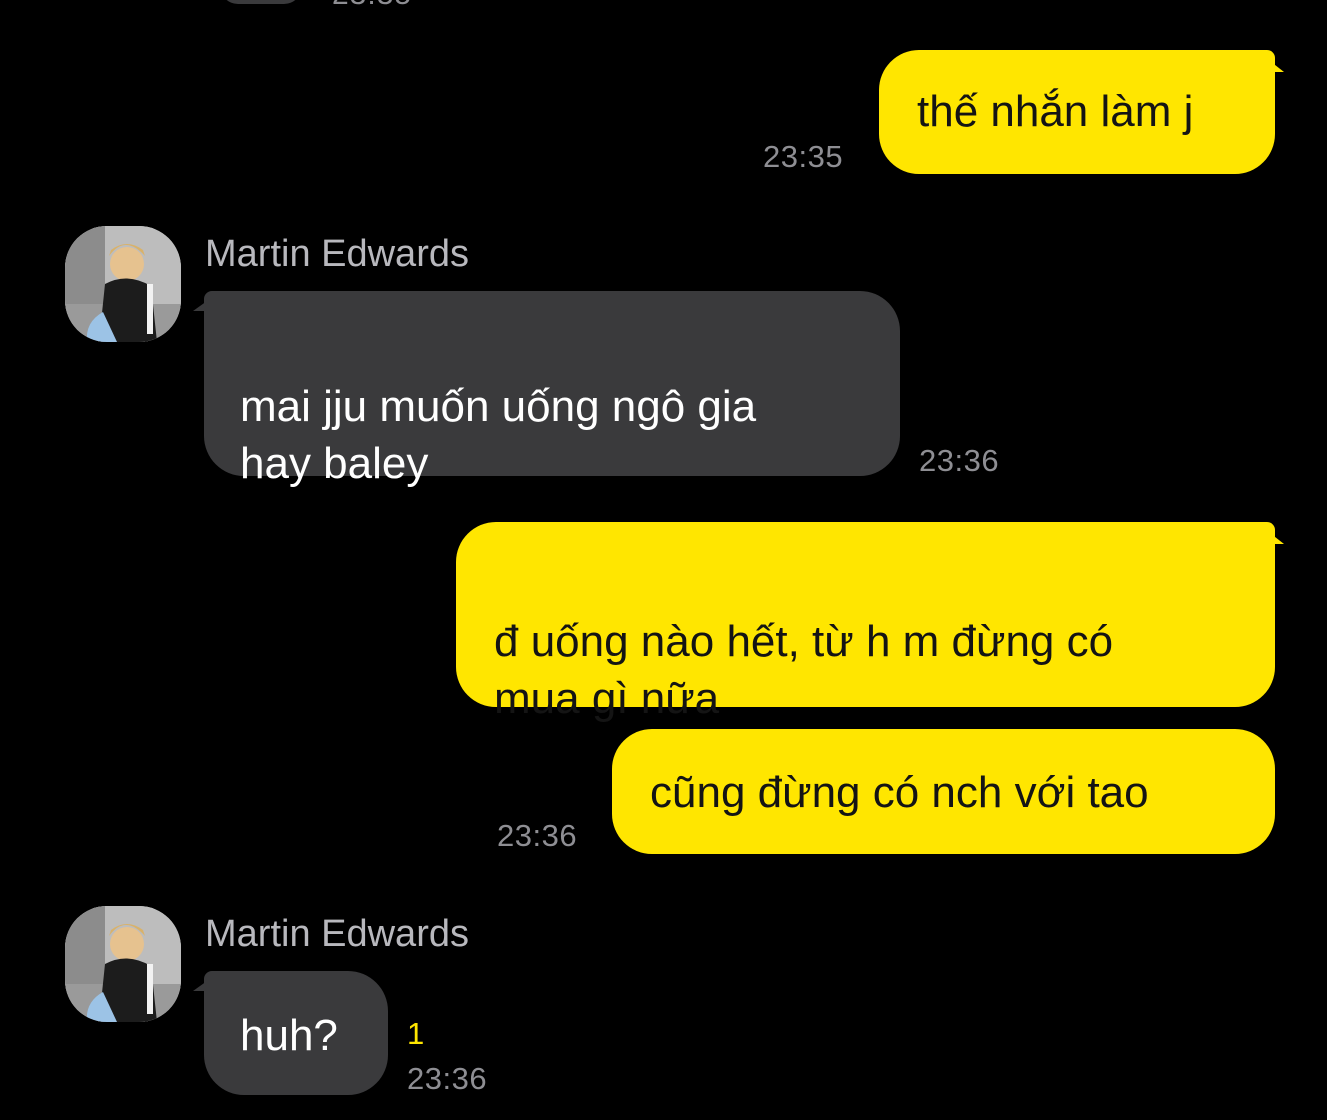  What do you see at coordinates (1055, 111) in the screenshot?
I see `message-text: thế nhắn làm j` at bounding box center [1055, 111].